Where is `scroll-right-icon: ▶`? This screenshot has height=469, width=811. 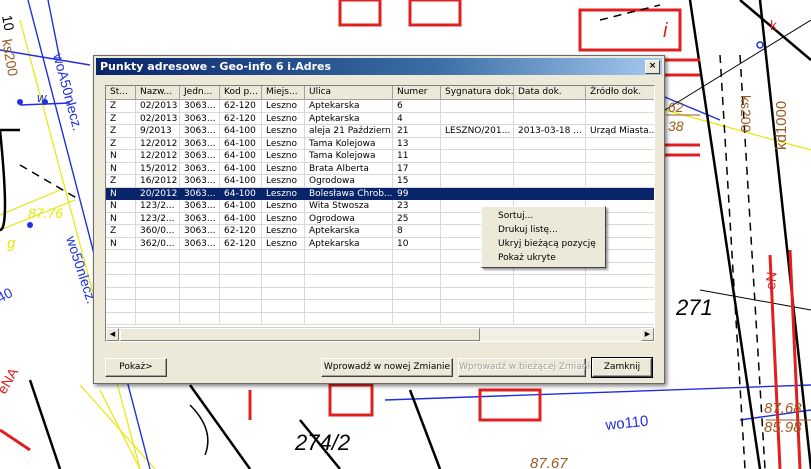 scroll-right-icon: ▶ is located at coordinates (647, 334).